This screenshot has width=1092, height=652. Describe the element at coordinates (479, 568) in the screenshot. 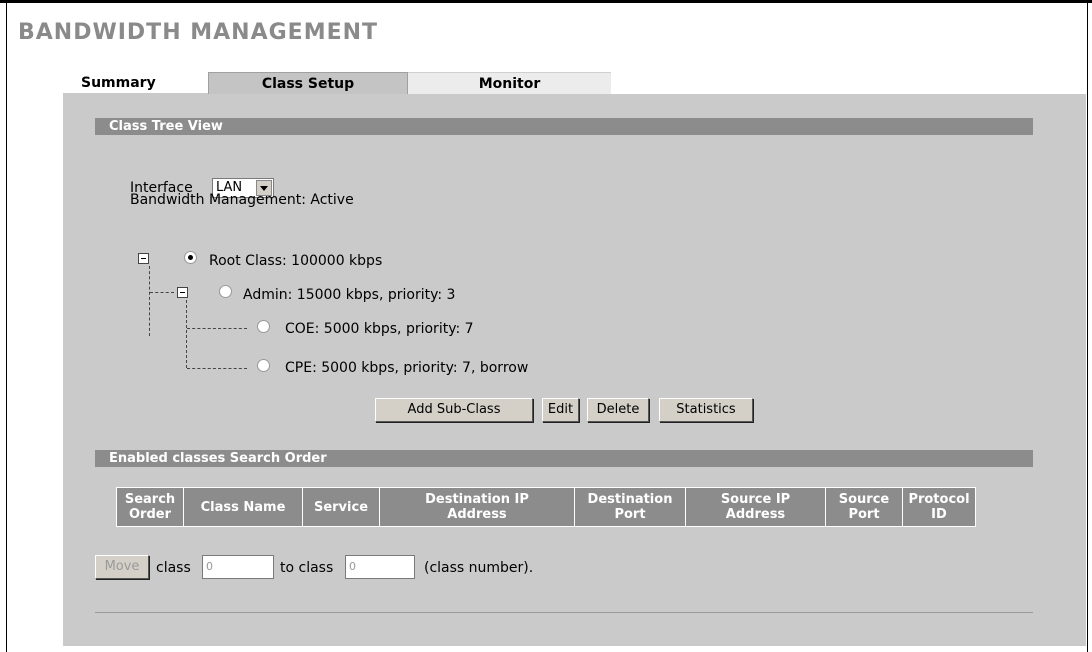

I see `class-number-hint: (class number).` at that location.